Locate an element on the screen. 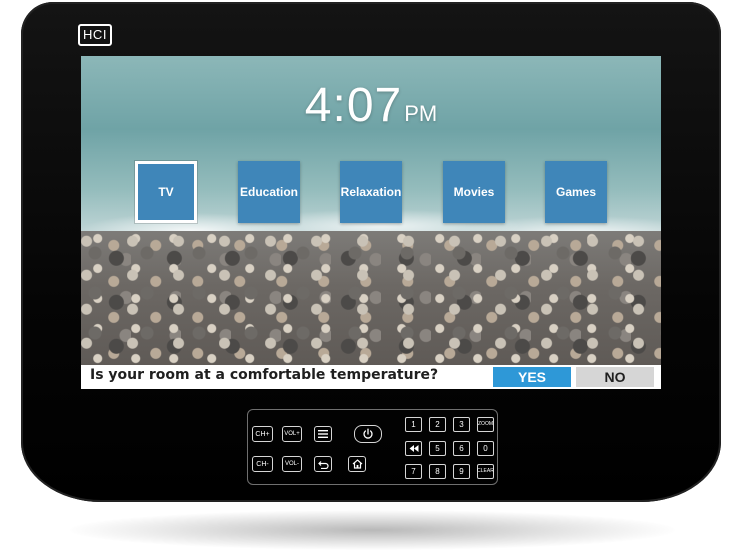  menu-tile-movies: Movies is located at coordinates (474, 192).